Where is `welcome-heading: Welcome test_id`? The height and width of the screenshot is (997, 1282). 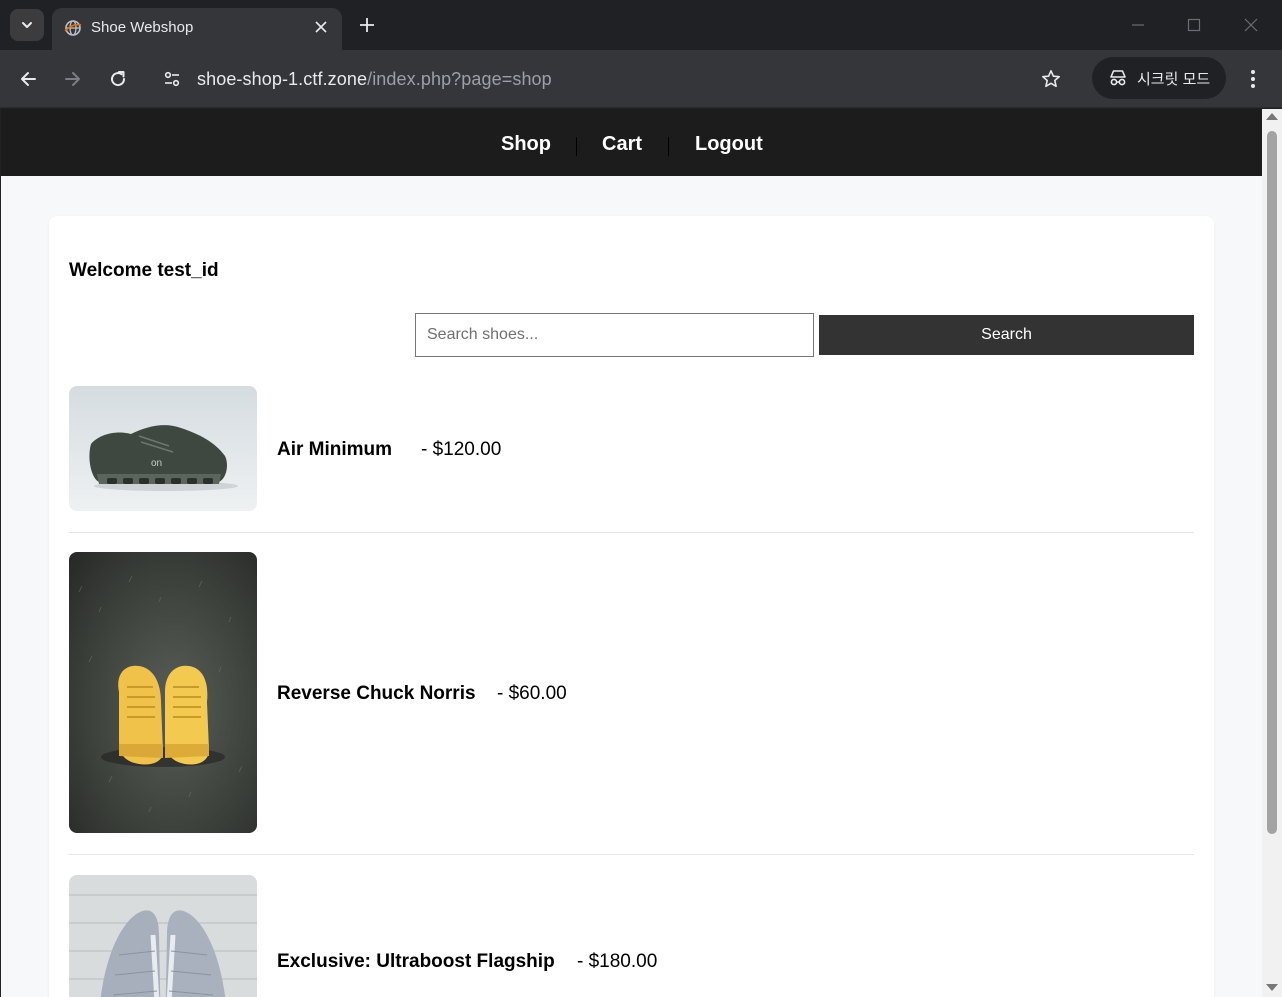
welcome-heading: Welcome test_id is located at coordinates (144, 270).